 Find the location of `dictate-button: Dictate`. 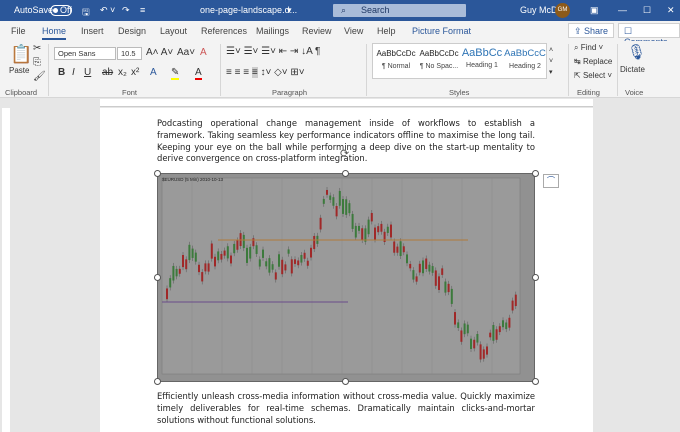

dictate-button: Dictate is located at coordinates (632, 69).